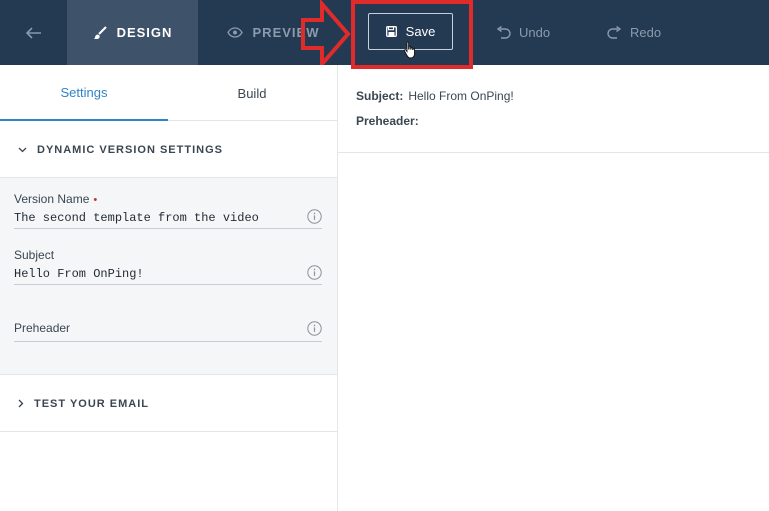 Image resolution: width=769 pixels, height=511 pixels. I want to click on subject-label: Subject, so click(34, 255).